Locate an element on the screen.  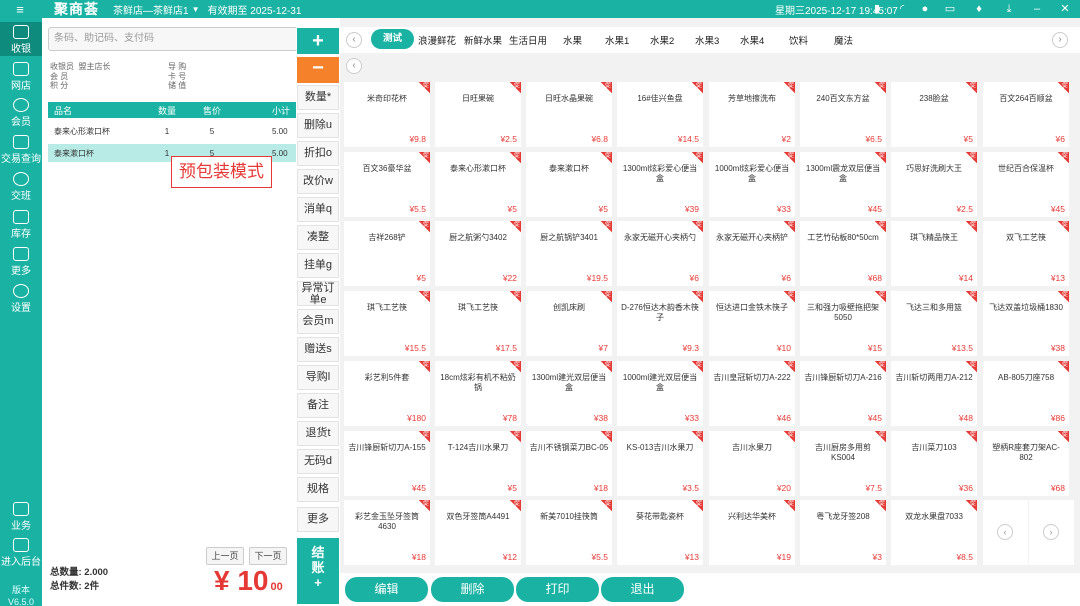
keyboard-icon: ▭ is located at coordinates (950, 9).